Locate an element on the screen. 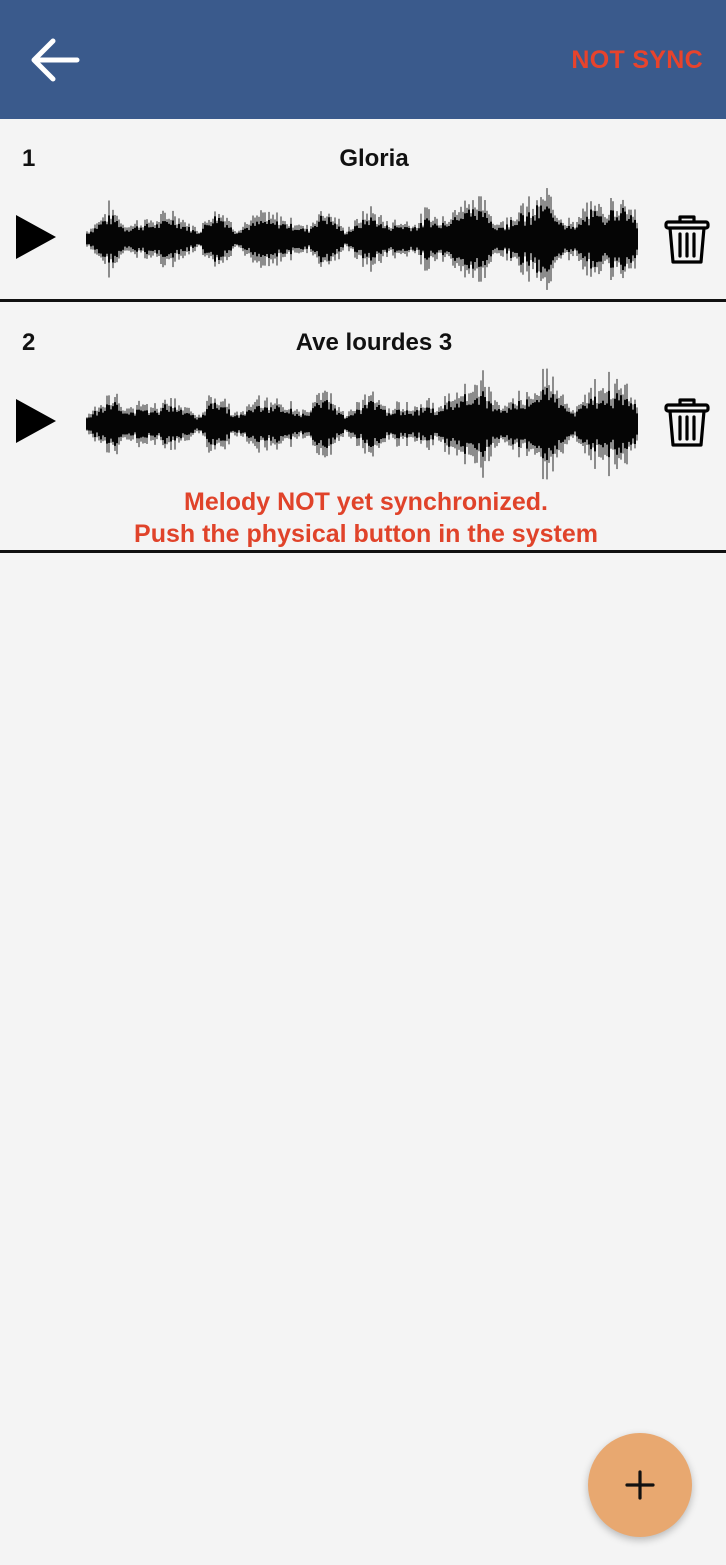  arrow-left-icon is located at coordinates (55, 60).